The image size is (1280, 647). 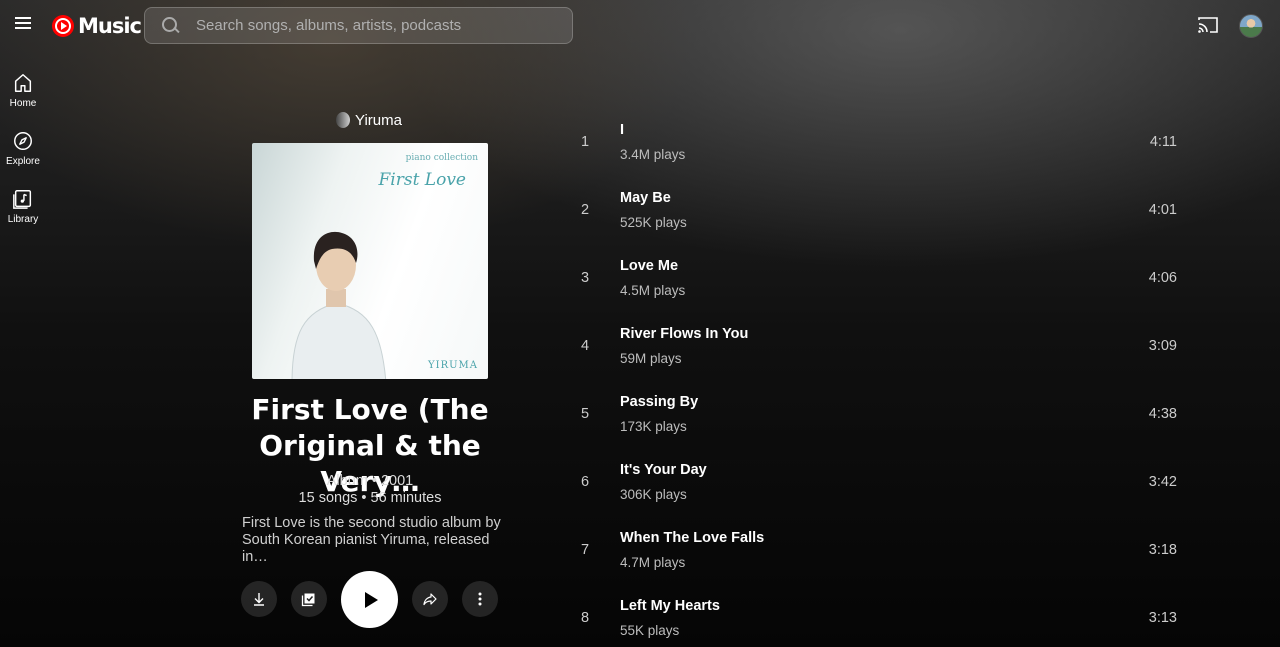 I want to click on save-to-library-button, so click(x=309, y=599).